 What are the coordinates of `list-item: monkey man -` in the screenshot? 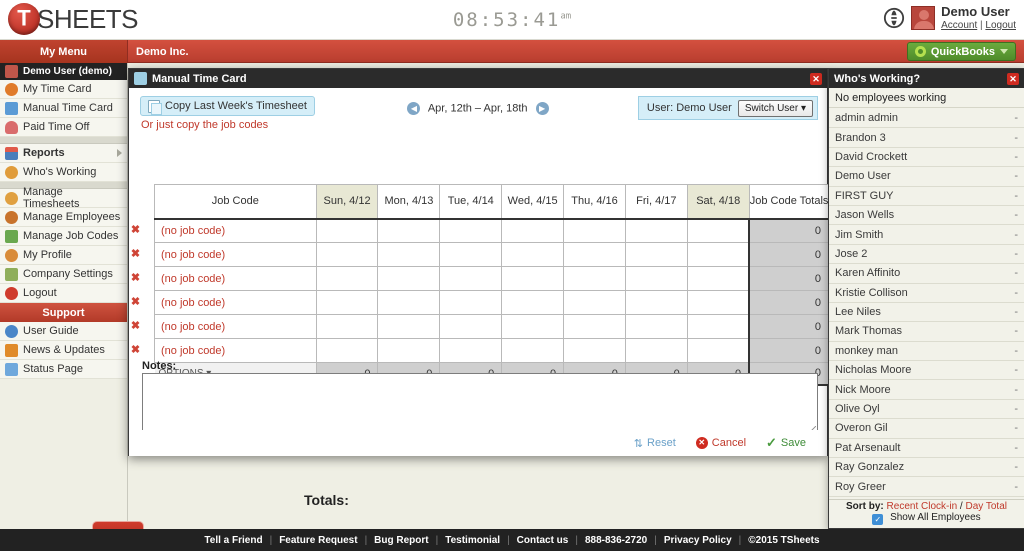 It's located at (926, 351).